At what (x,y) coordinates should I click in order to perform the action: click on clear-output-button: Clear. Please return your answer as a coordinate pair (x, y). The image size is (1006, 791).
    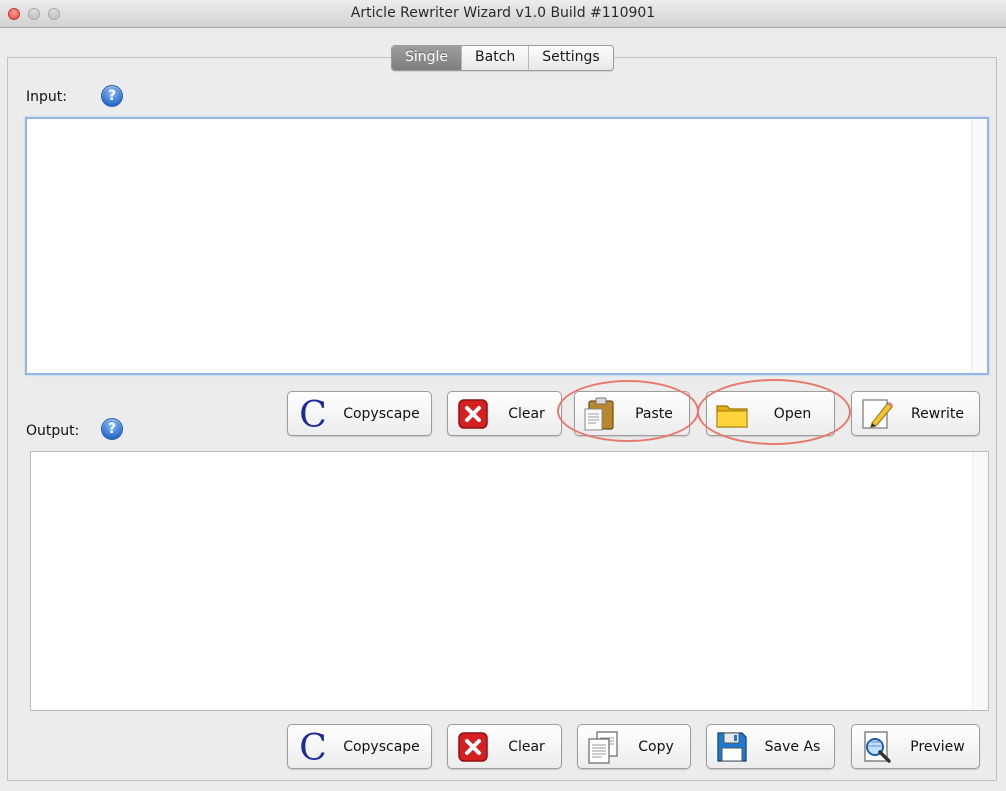
    Looking at the image, I should click on (504, 746).